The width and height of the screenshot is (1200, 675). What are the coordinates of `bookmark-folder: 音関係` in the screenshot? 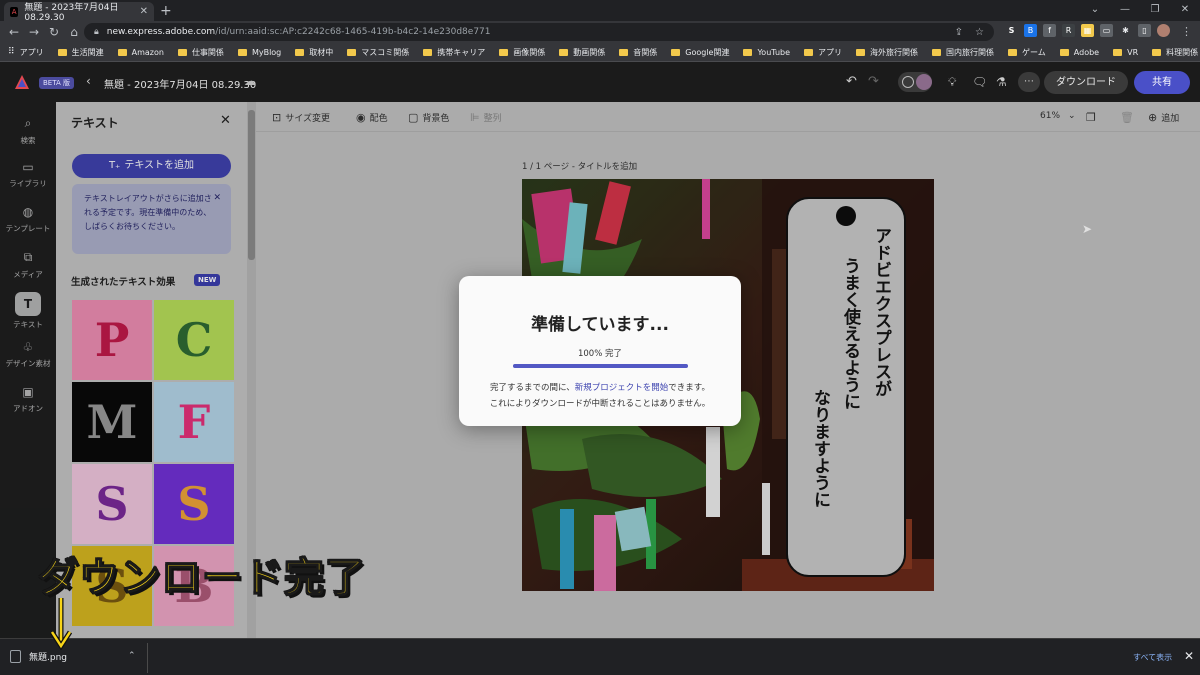 It's located at (638, 52).